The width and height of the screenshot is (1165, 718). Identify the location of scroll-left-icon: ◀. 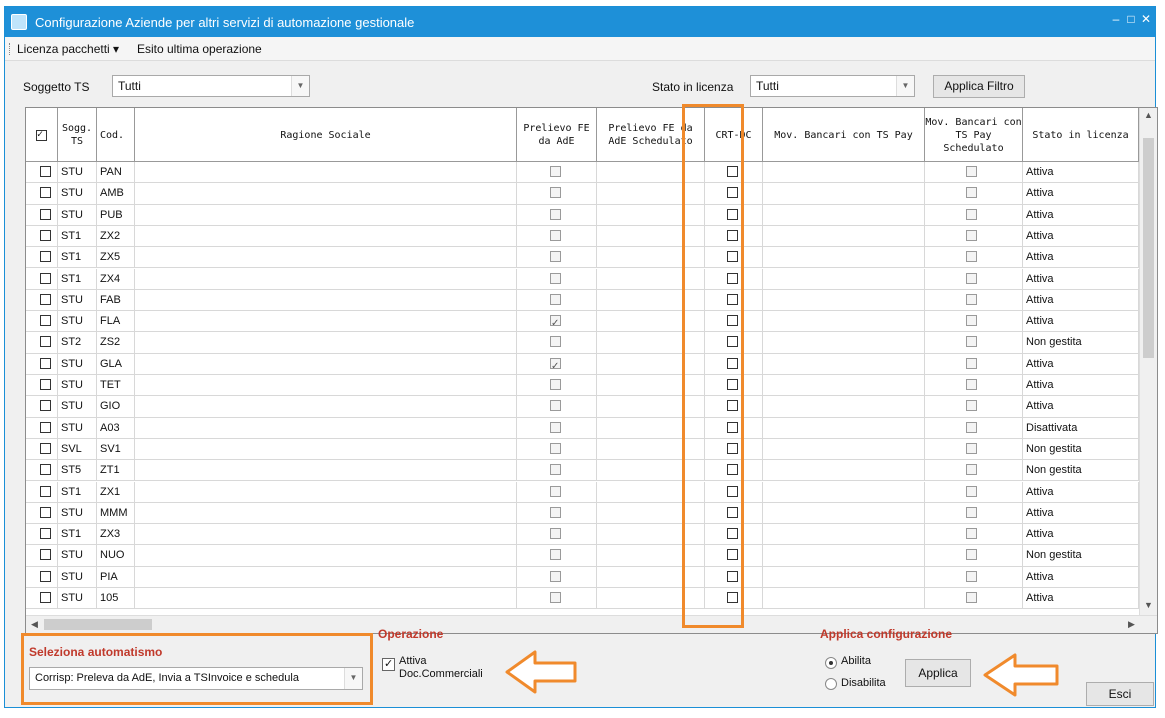
(34, 624).